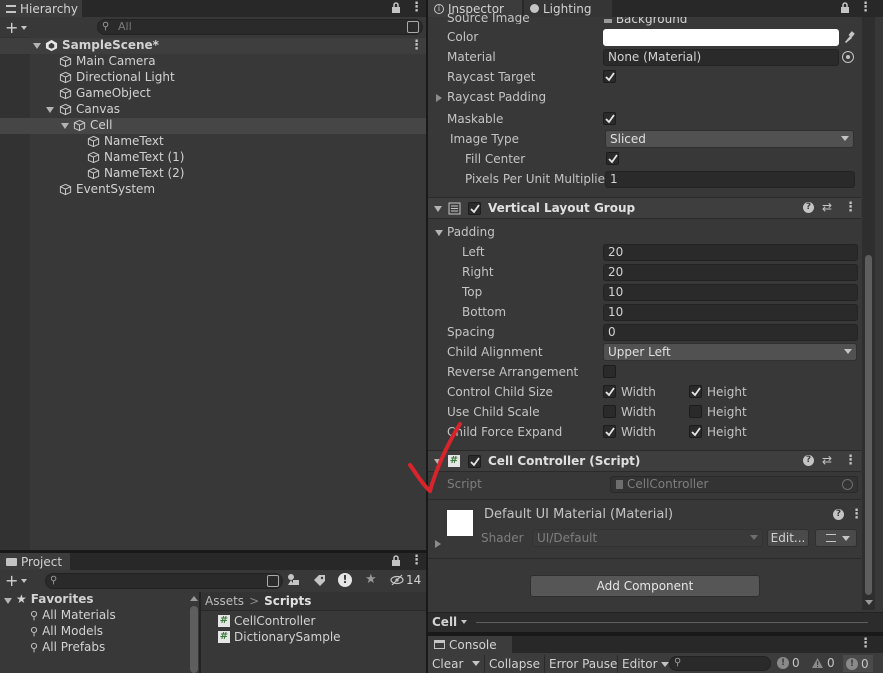 This screenshot has height=673, width=883. What do you see at coordinates (438, 209) in the screenshot?
I see `vlg-collapse-arrow` at bounding box center [438, 209].